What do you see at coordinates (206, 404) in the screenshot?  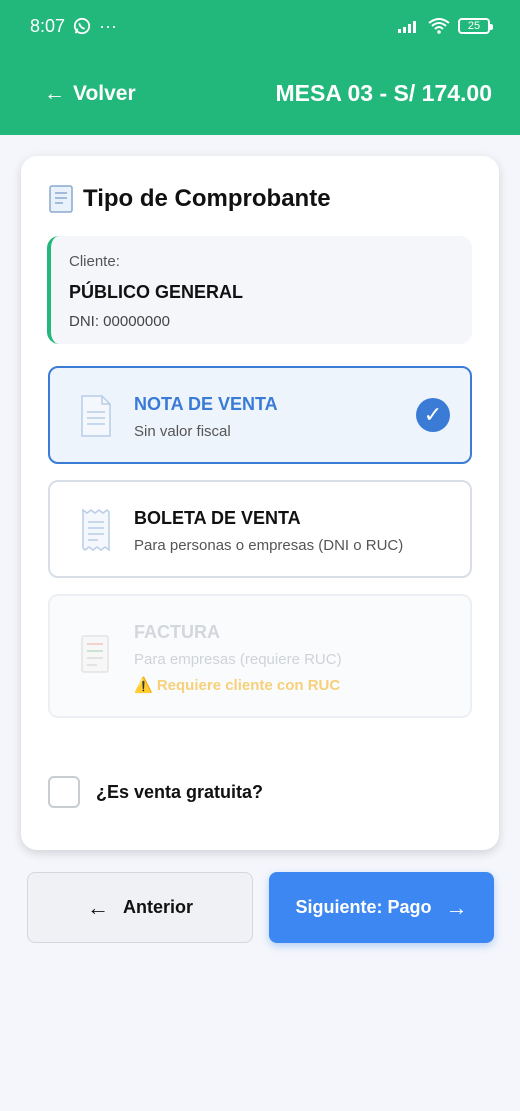 I see `option-title: NOTA DE VENTA` at bounding box center [206, 404].